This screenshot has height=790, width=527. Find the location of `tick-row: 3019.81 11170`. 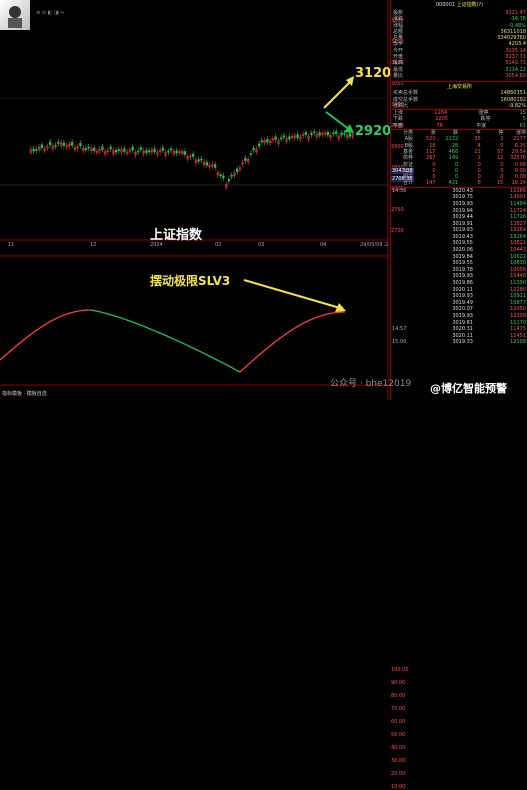

tick-row: 3019.81 11170 is located at coordinates (459, 323).